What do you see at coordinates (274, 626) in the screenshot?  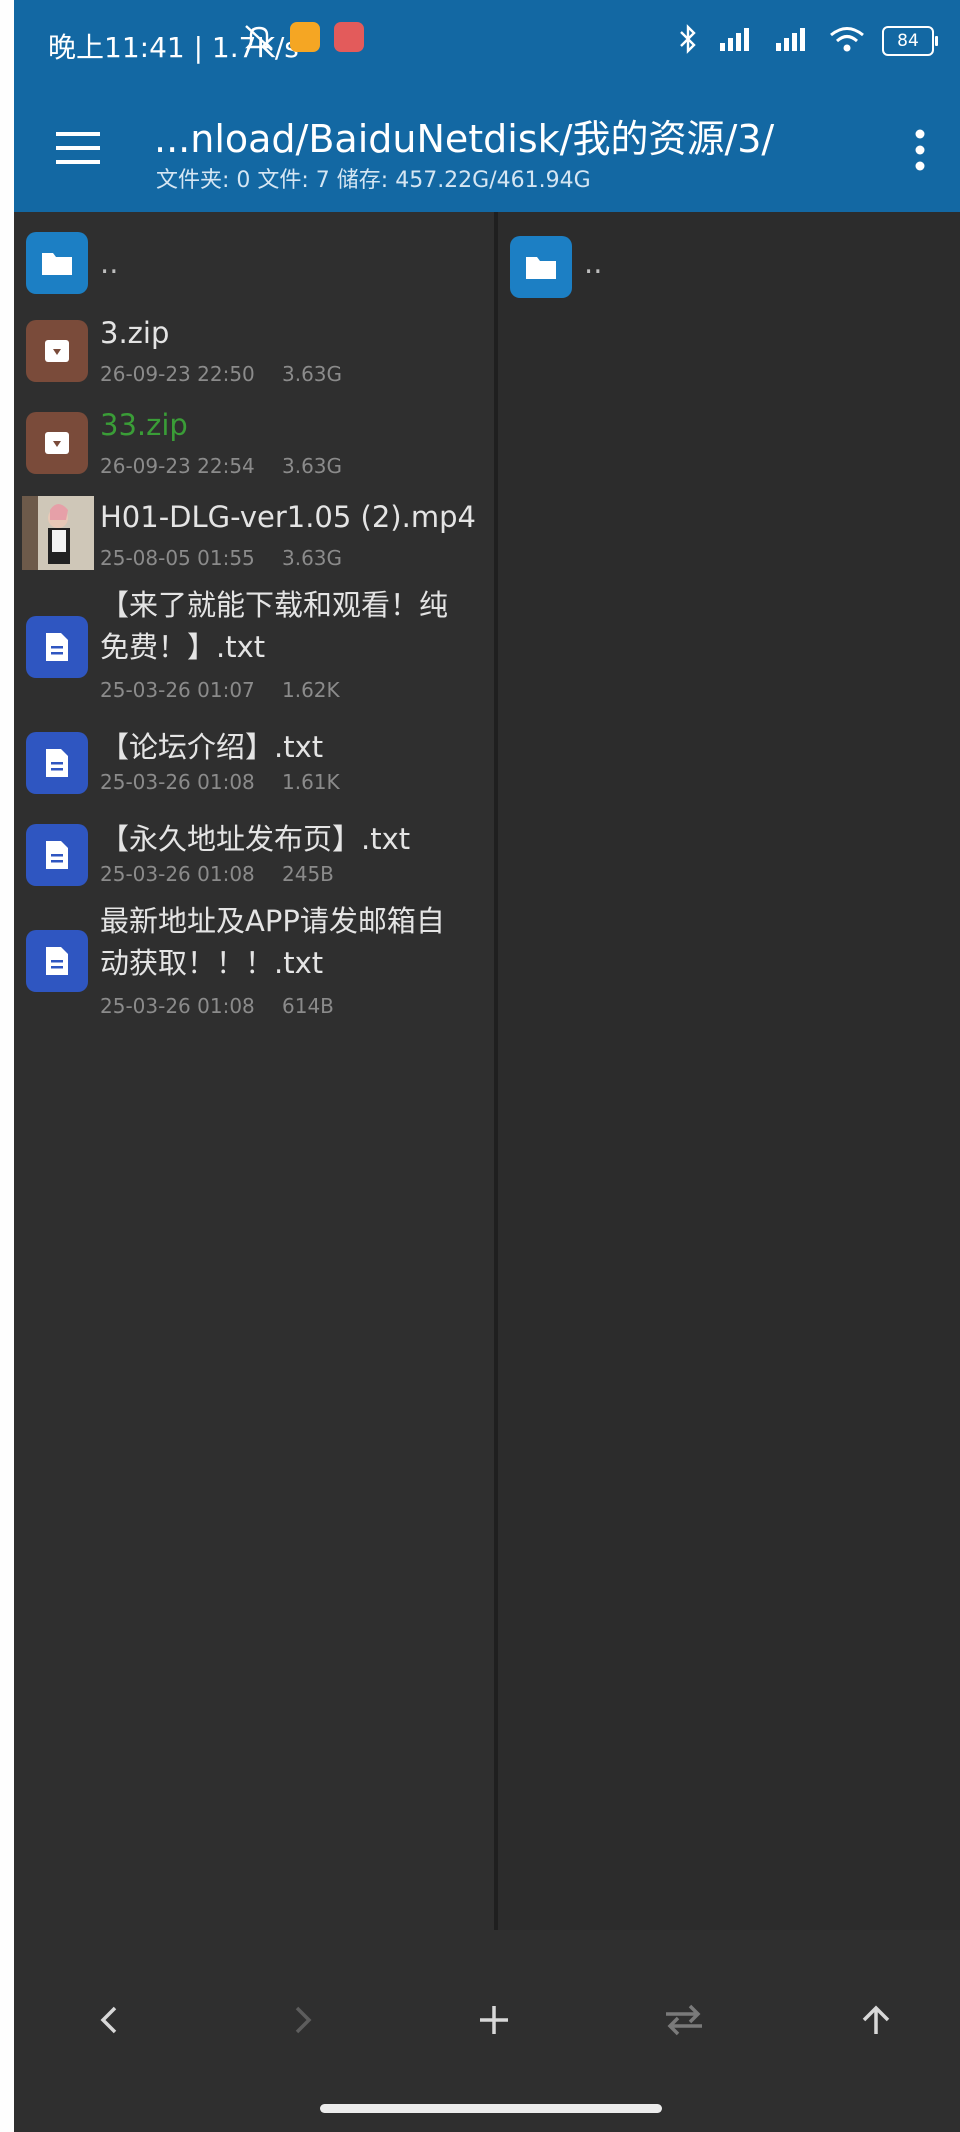 I see `file-name: 【来了就能下载和观看！纯免费！】.txt` at bounding box center [274, 626].